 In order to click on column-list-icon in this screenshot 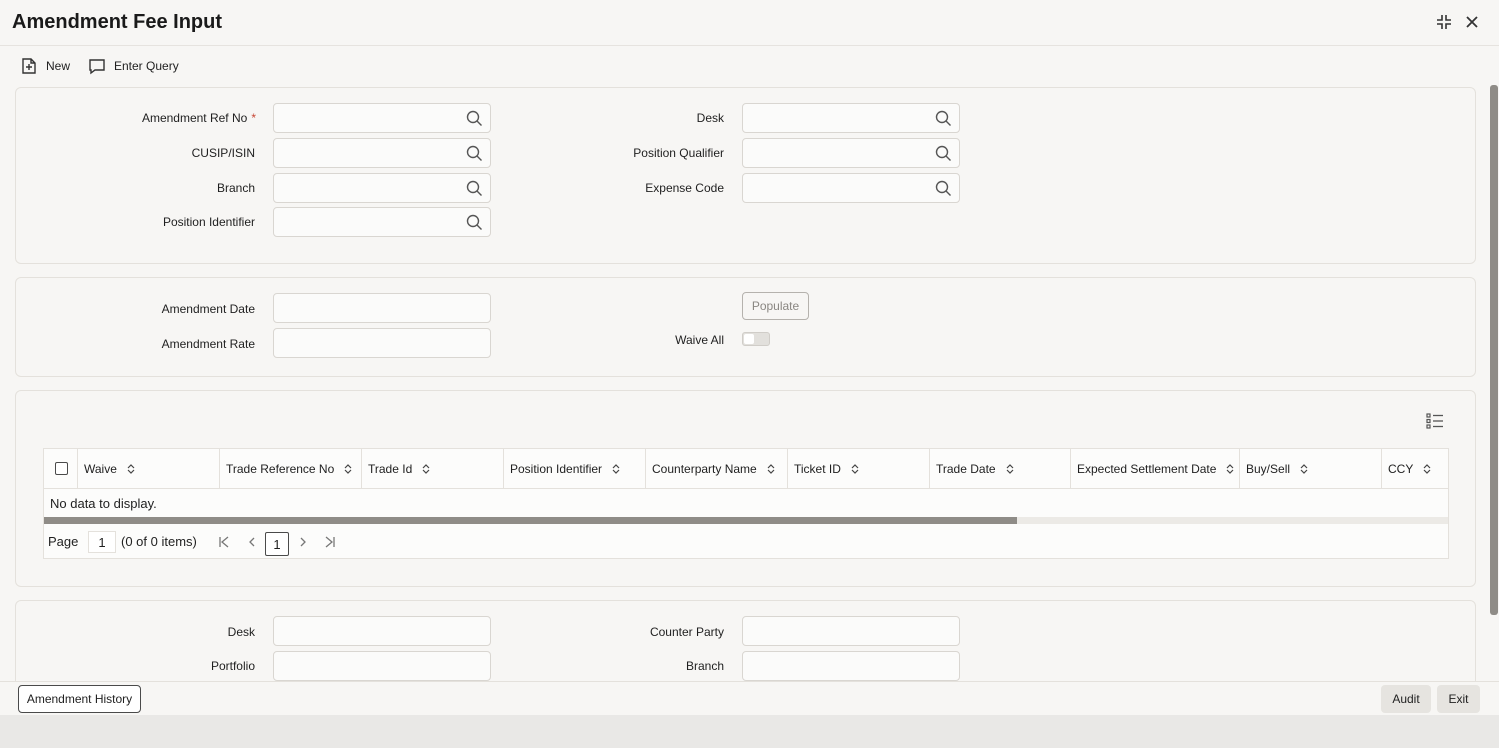, I will do `click(1435, 421)`.